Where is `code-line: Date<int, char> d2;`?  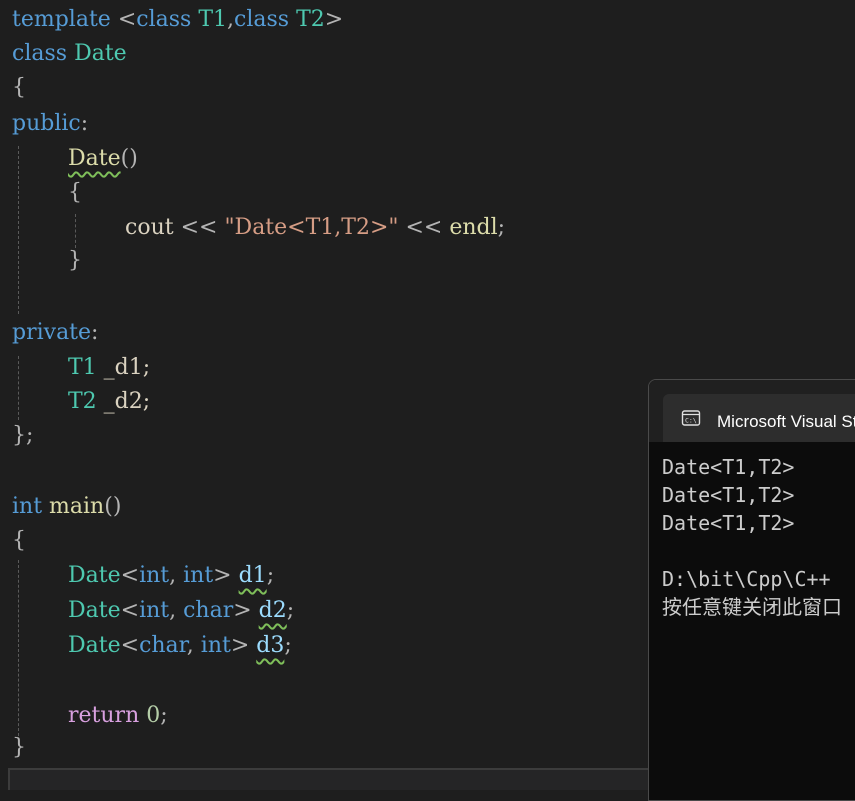
code-line: Date<int, char> d2; is located at coordinates (181, 611).